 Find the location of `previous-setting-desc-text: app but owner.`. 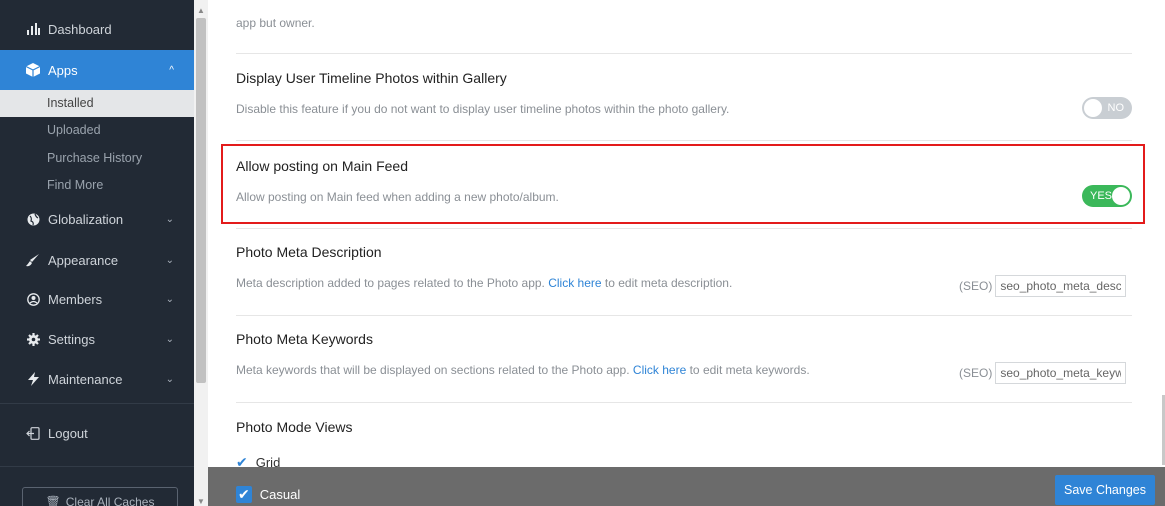

previous-setting-desc-text: app but owner. is located at coordinates (275, 23).